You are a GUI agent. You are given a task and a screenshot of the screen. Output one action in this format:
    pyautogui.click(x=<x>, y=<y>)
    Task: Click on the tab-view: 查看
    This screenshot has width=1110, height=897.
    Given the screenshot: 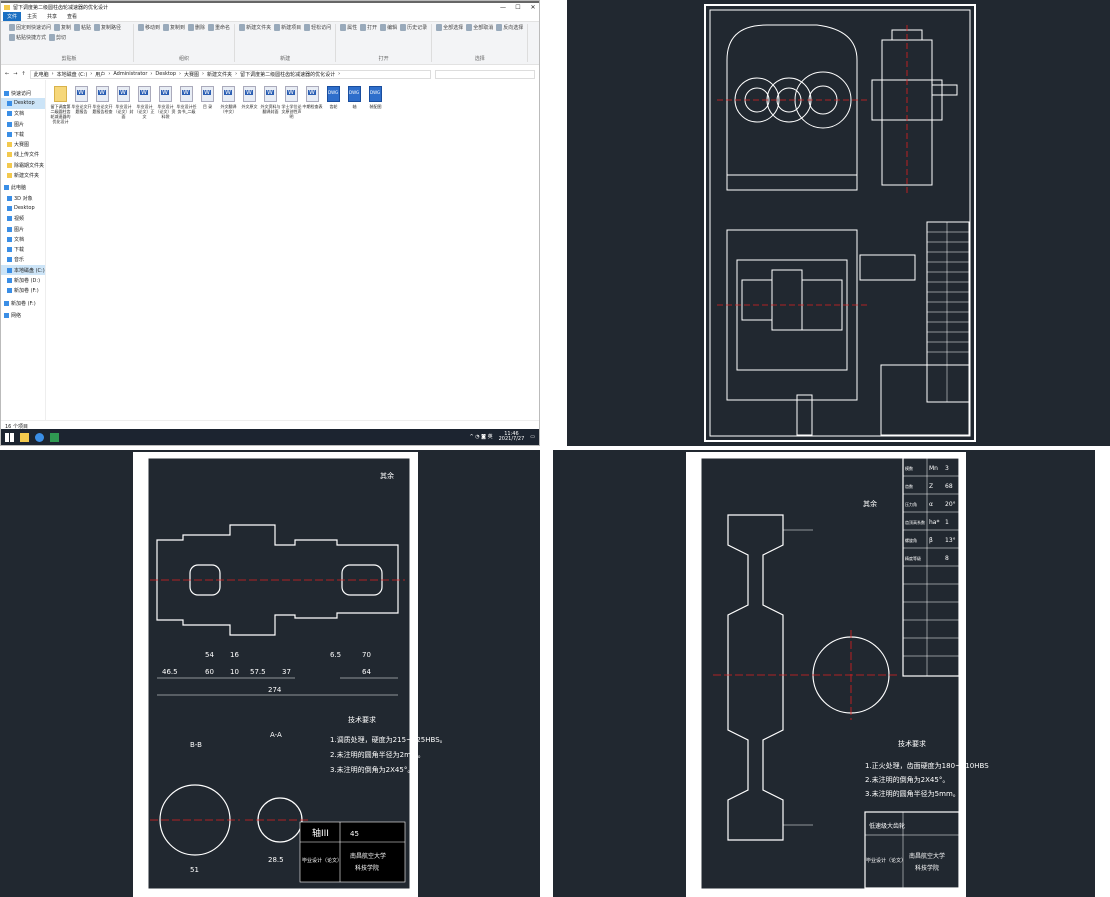 What is the action you would take?
    pyautogui.click(x=72, y=16)
    